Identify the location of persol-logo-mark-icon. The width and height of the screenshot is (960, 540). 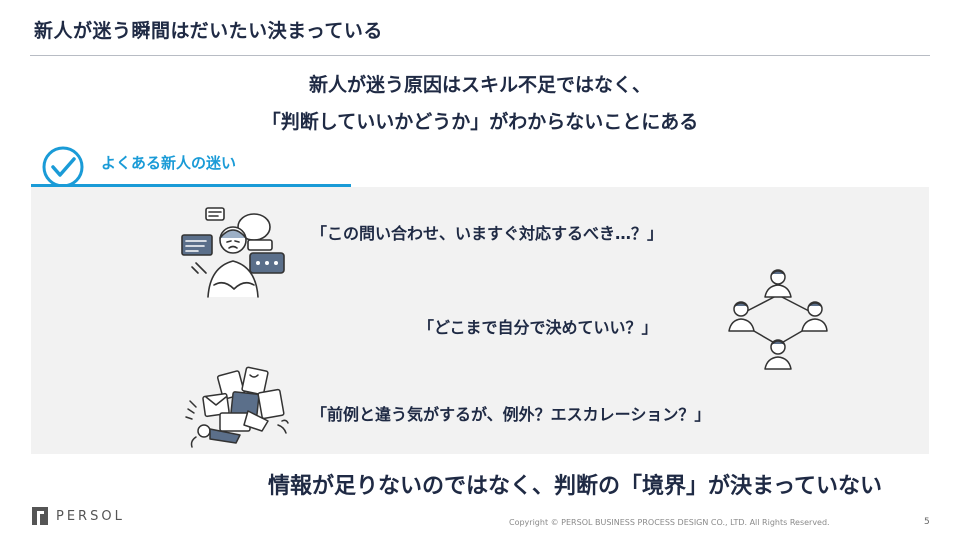
(40, 516).